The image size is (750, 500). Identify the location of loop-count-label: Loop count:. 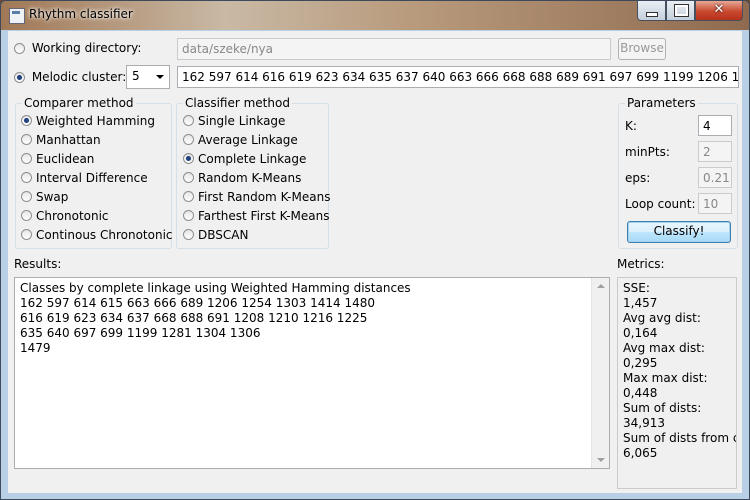
(660, 204).